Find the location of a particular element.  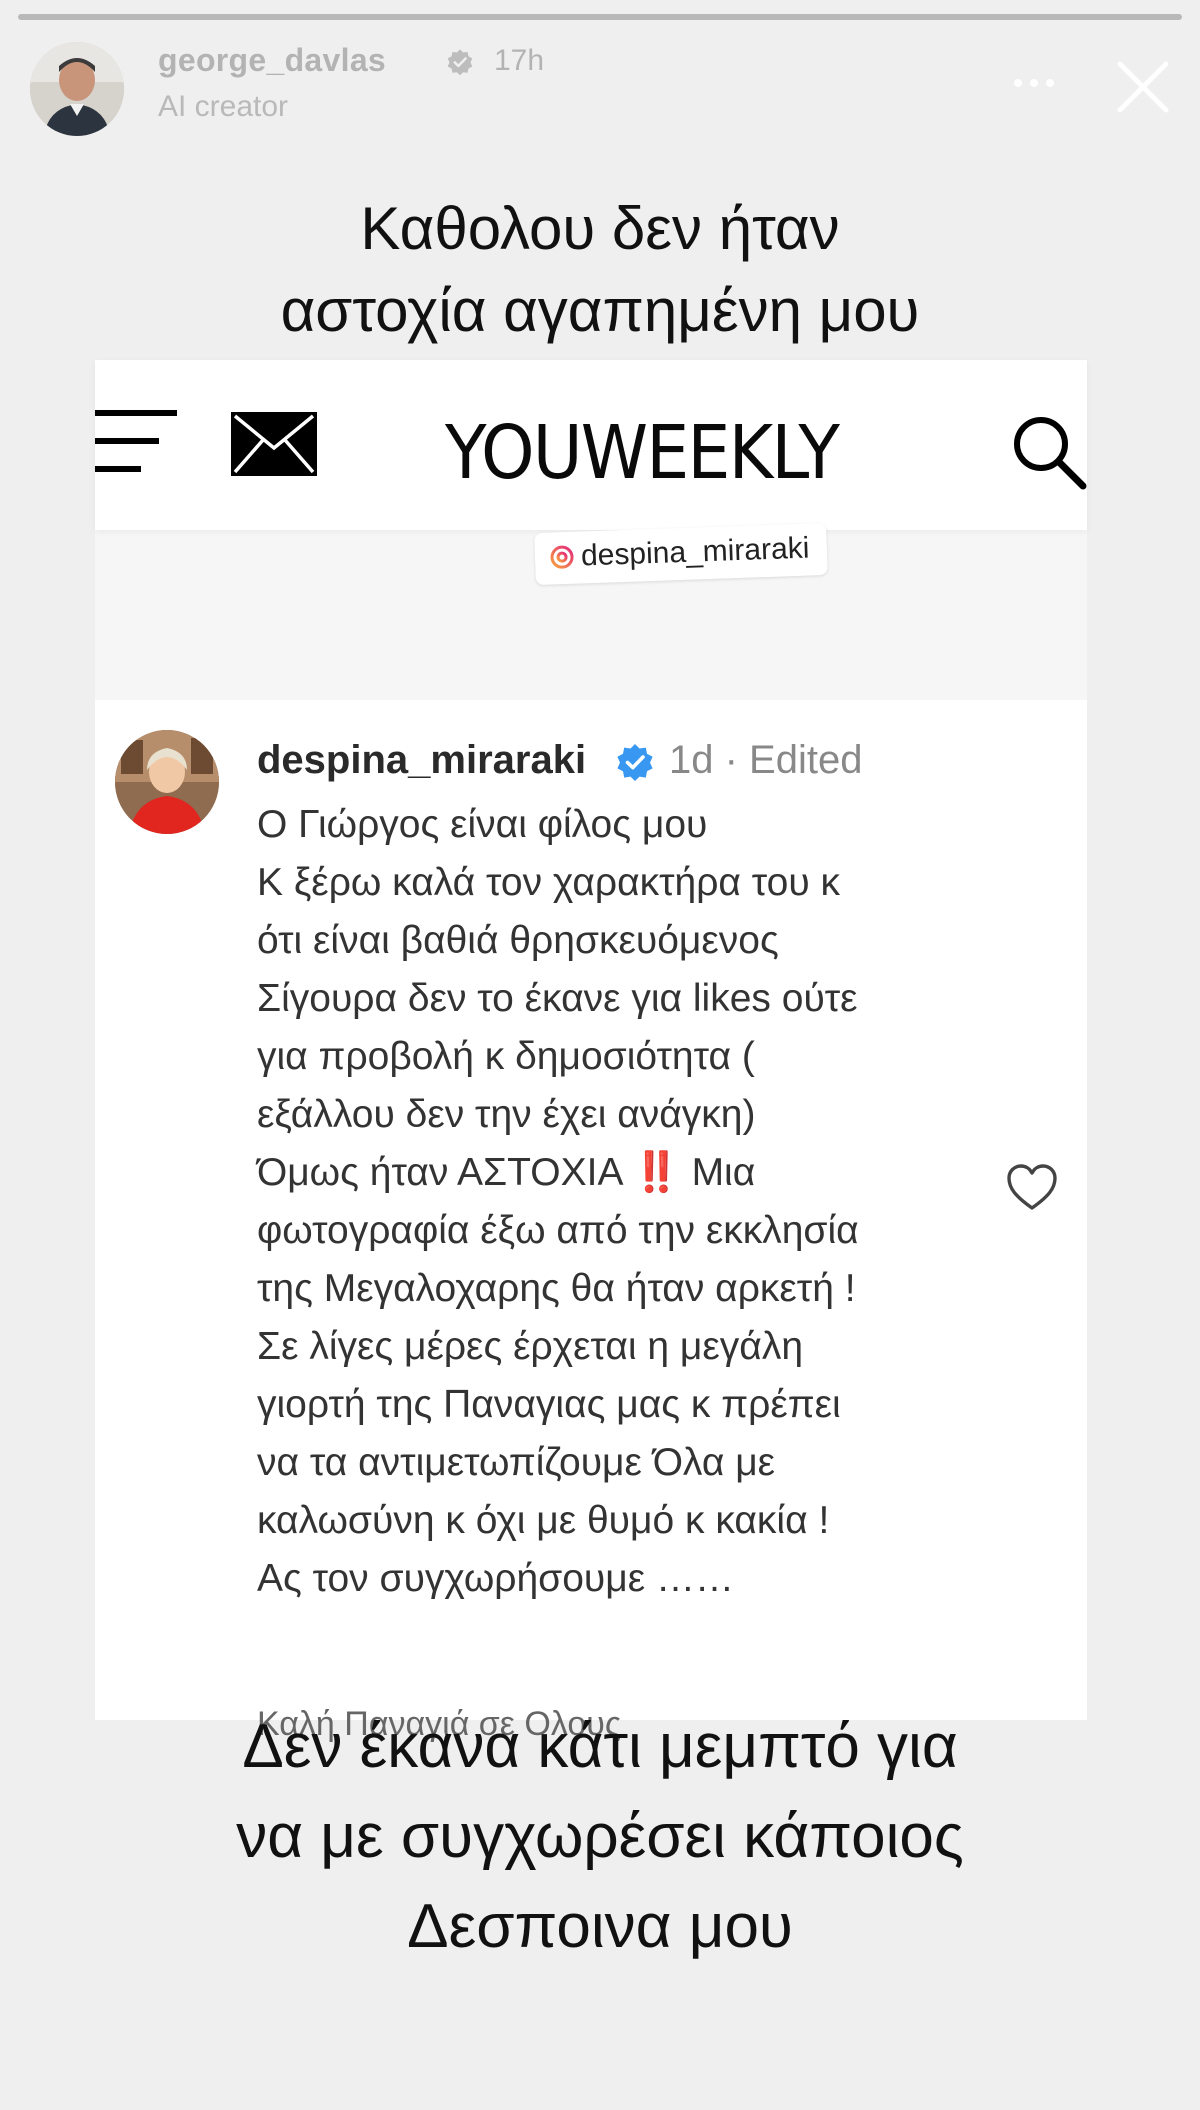

threads-mention-icon is located at coordinates (562, 557).